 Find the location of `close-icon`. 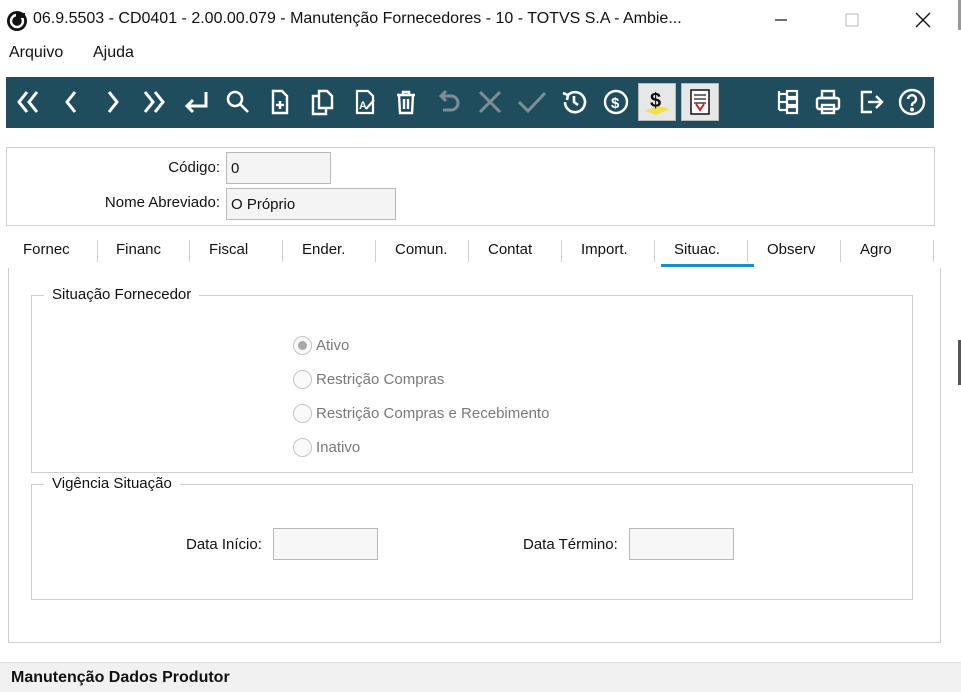

close-icon is located at coordinates (923, 20).